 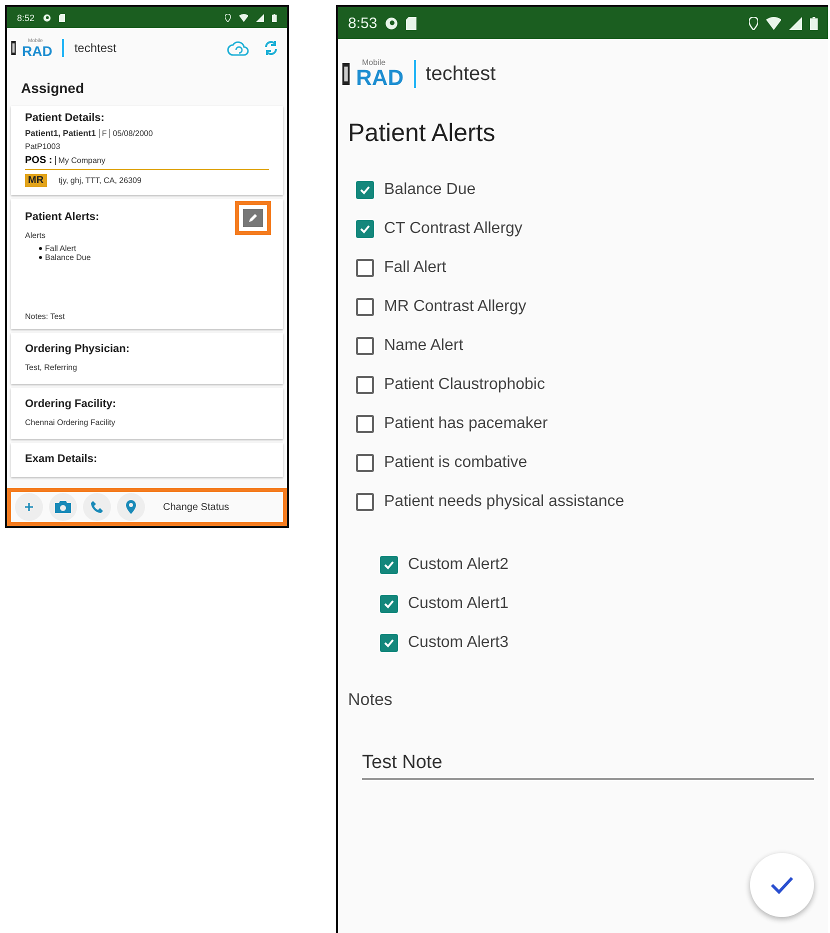 I want to click on alert-item: Balance Due, so click(x=68, y=257).